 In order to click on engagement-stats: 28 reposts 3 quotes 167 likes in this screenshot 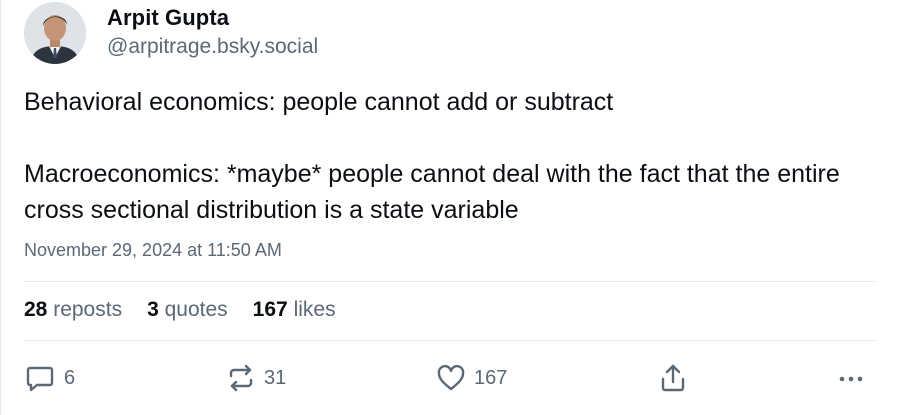, I will do `click(180, 310)`.